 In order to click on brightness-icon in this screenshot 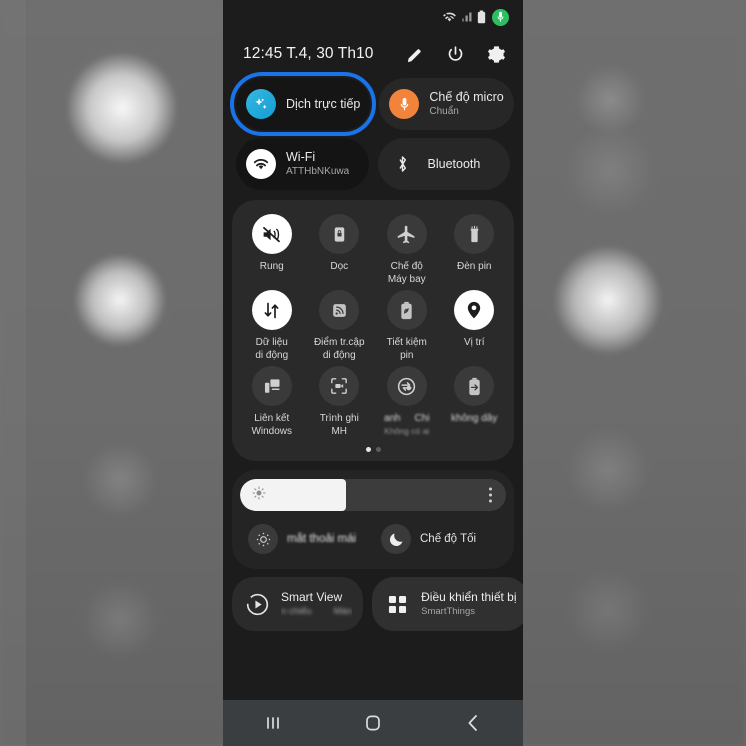, I will do `click(259, 495)`.